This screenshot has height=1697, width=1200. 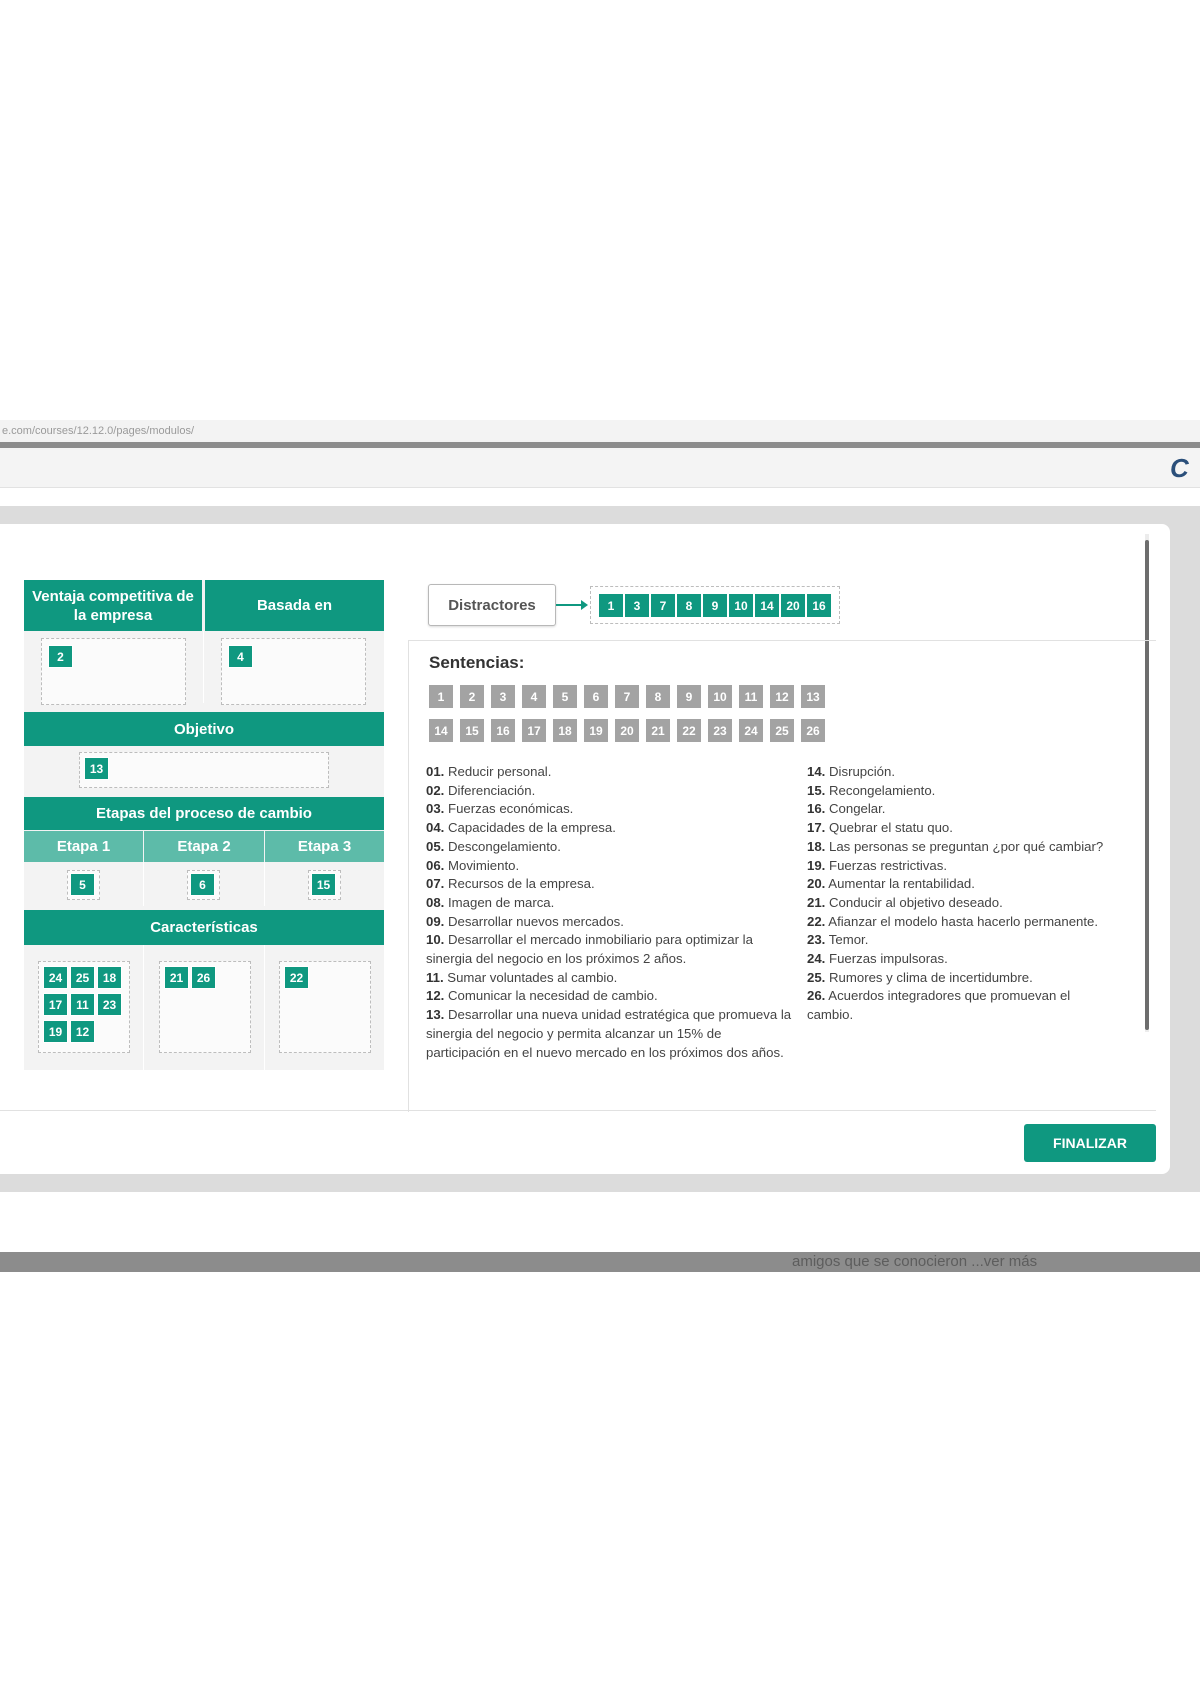 I want to click on placed-chip: 17, so click(x=55, y=1004).